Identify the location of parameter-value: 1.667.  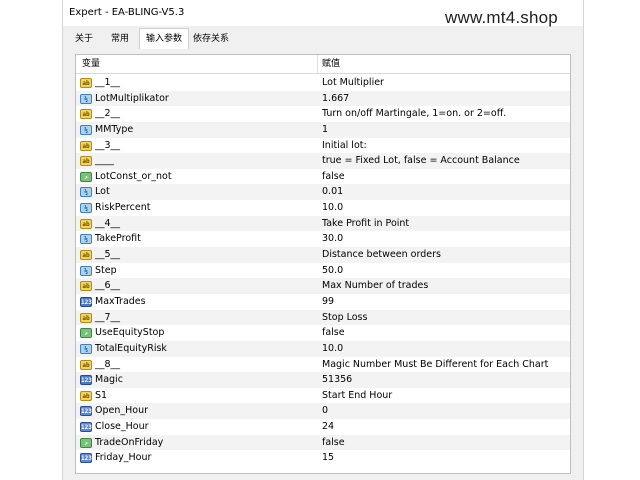
(335, 99).